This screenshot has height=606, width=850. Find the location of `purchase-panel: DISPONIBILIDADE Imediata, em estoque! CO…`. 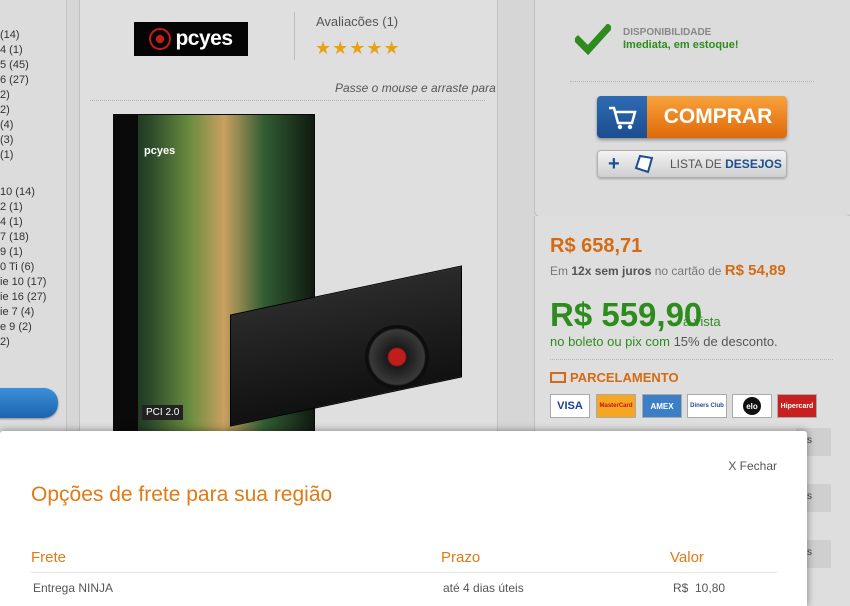

purchase-panel: DISPONIBILIDADE Imediata, em estoque! CO… is located at coordinates (692, 108).